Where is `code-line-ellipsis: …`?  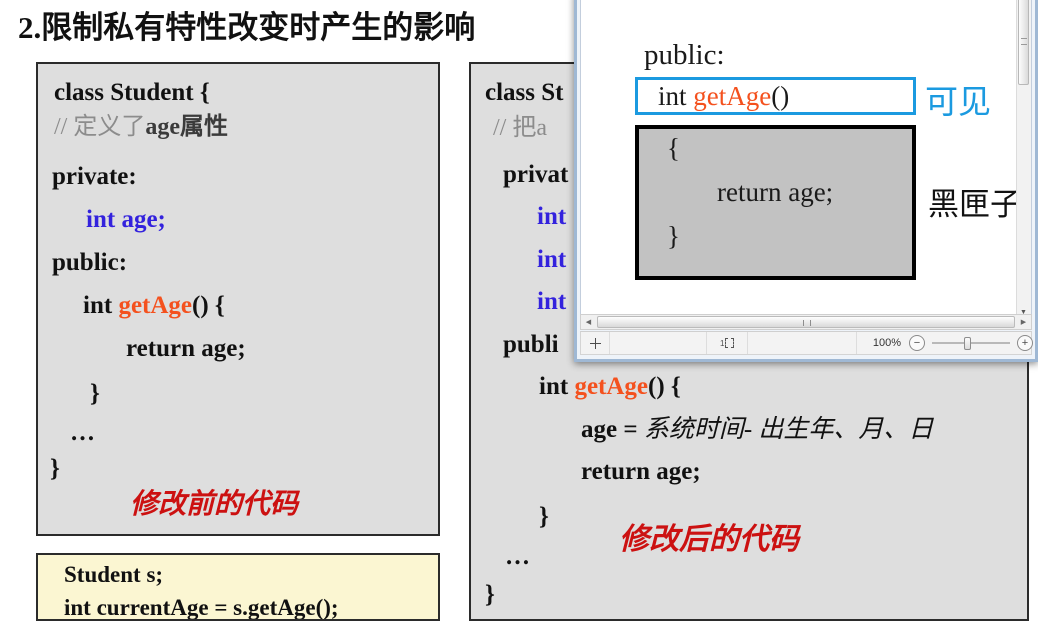 code-line-ellipsis: … is located at coordinates (82, 432).